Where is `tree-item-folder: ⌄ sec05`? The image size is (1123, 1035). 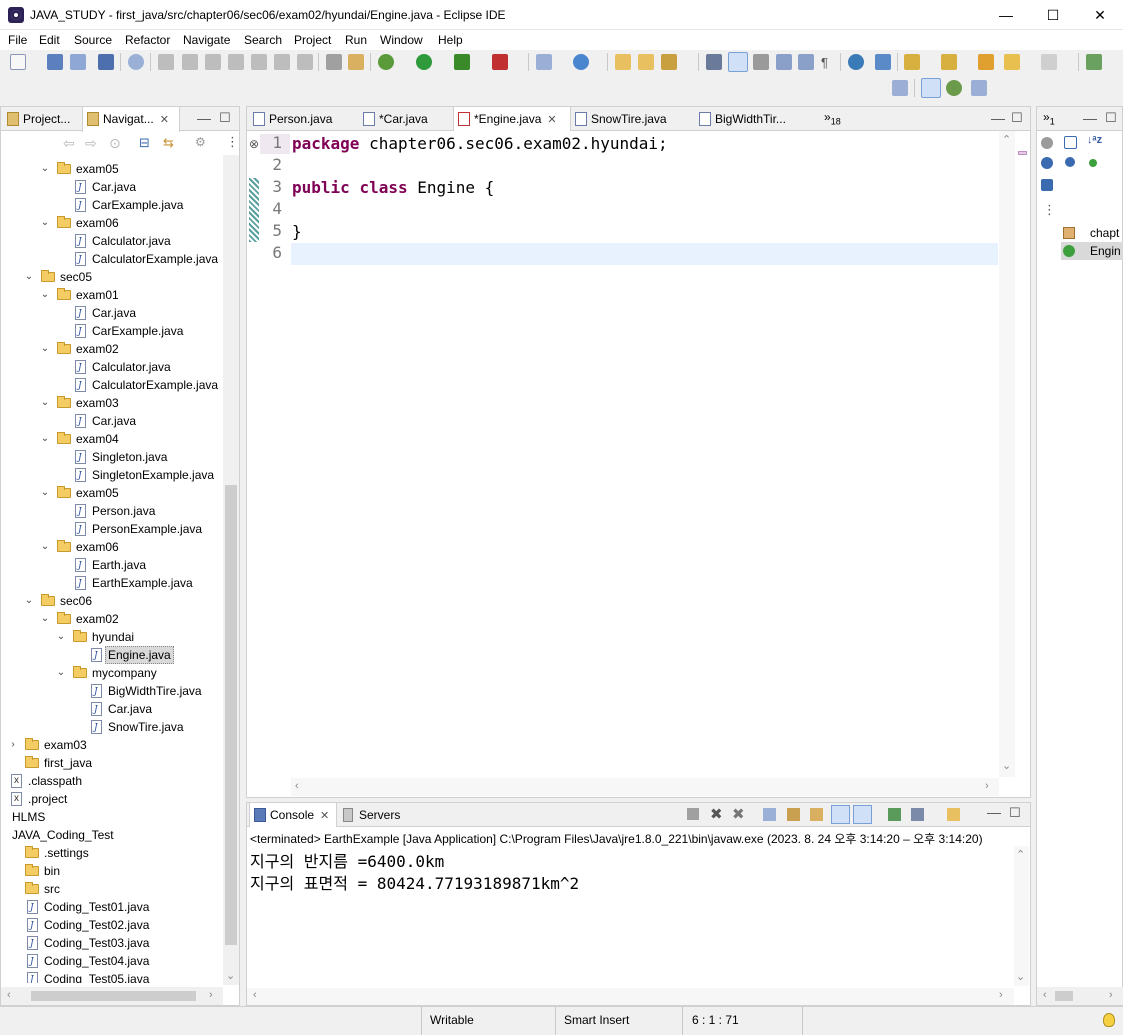
tree-item-folder: ⌄ sec05 is located at coordinates (112, 277).